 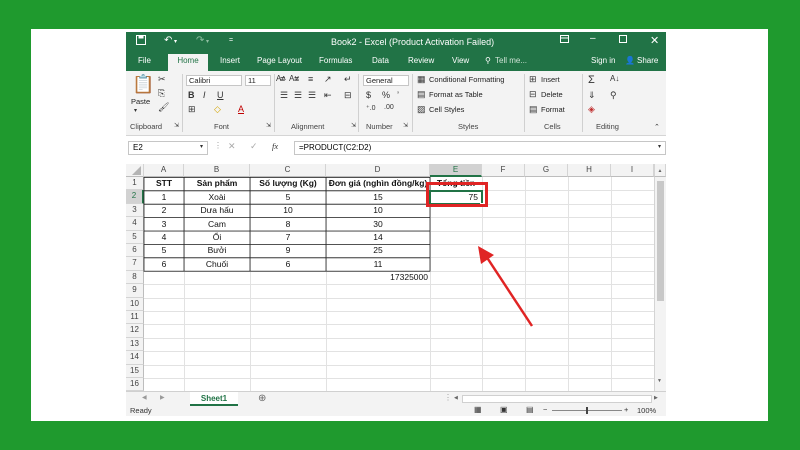 I want to click on redo-icon: ↷, so click(x=200, y=40).